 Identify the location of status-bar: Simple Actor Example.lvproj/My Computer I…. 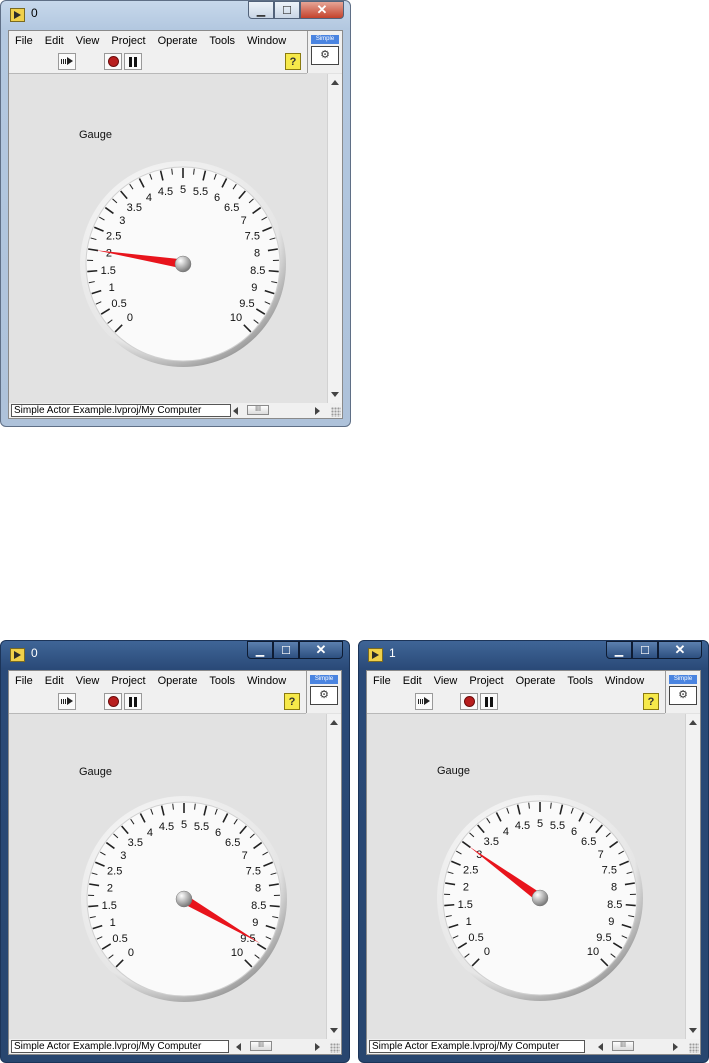
(175, 1046).